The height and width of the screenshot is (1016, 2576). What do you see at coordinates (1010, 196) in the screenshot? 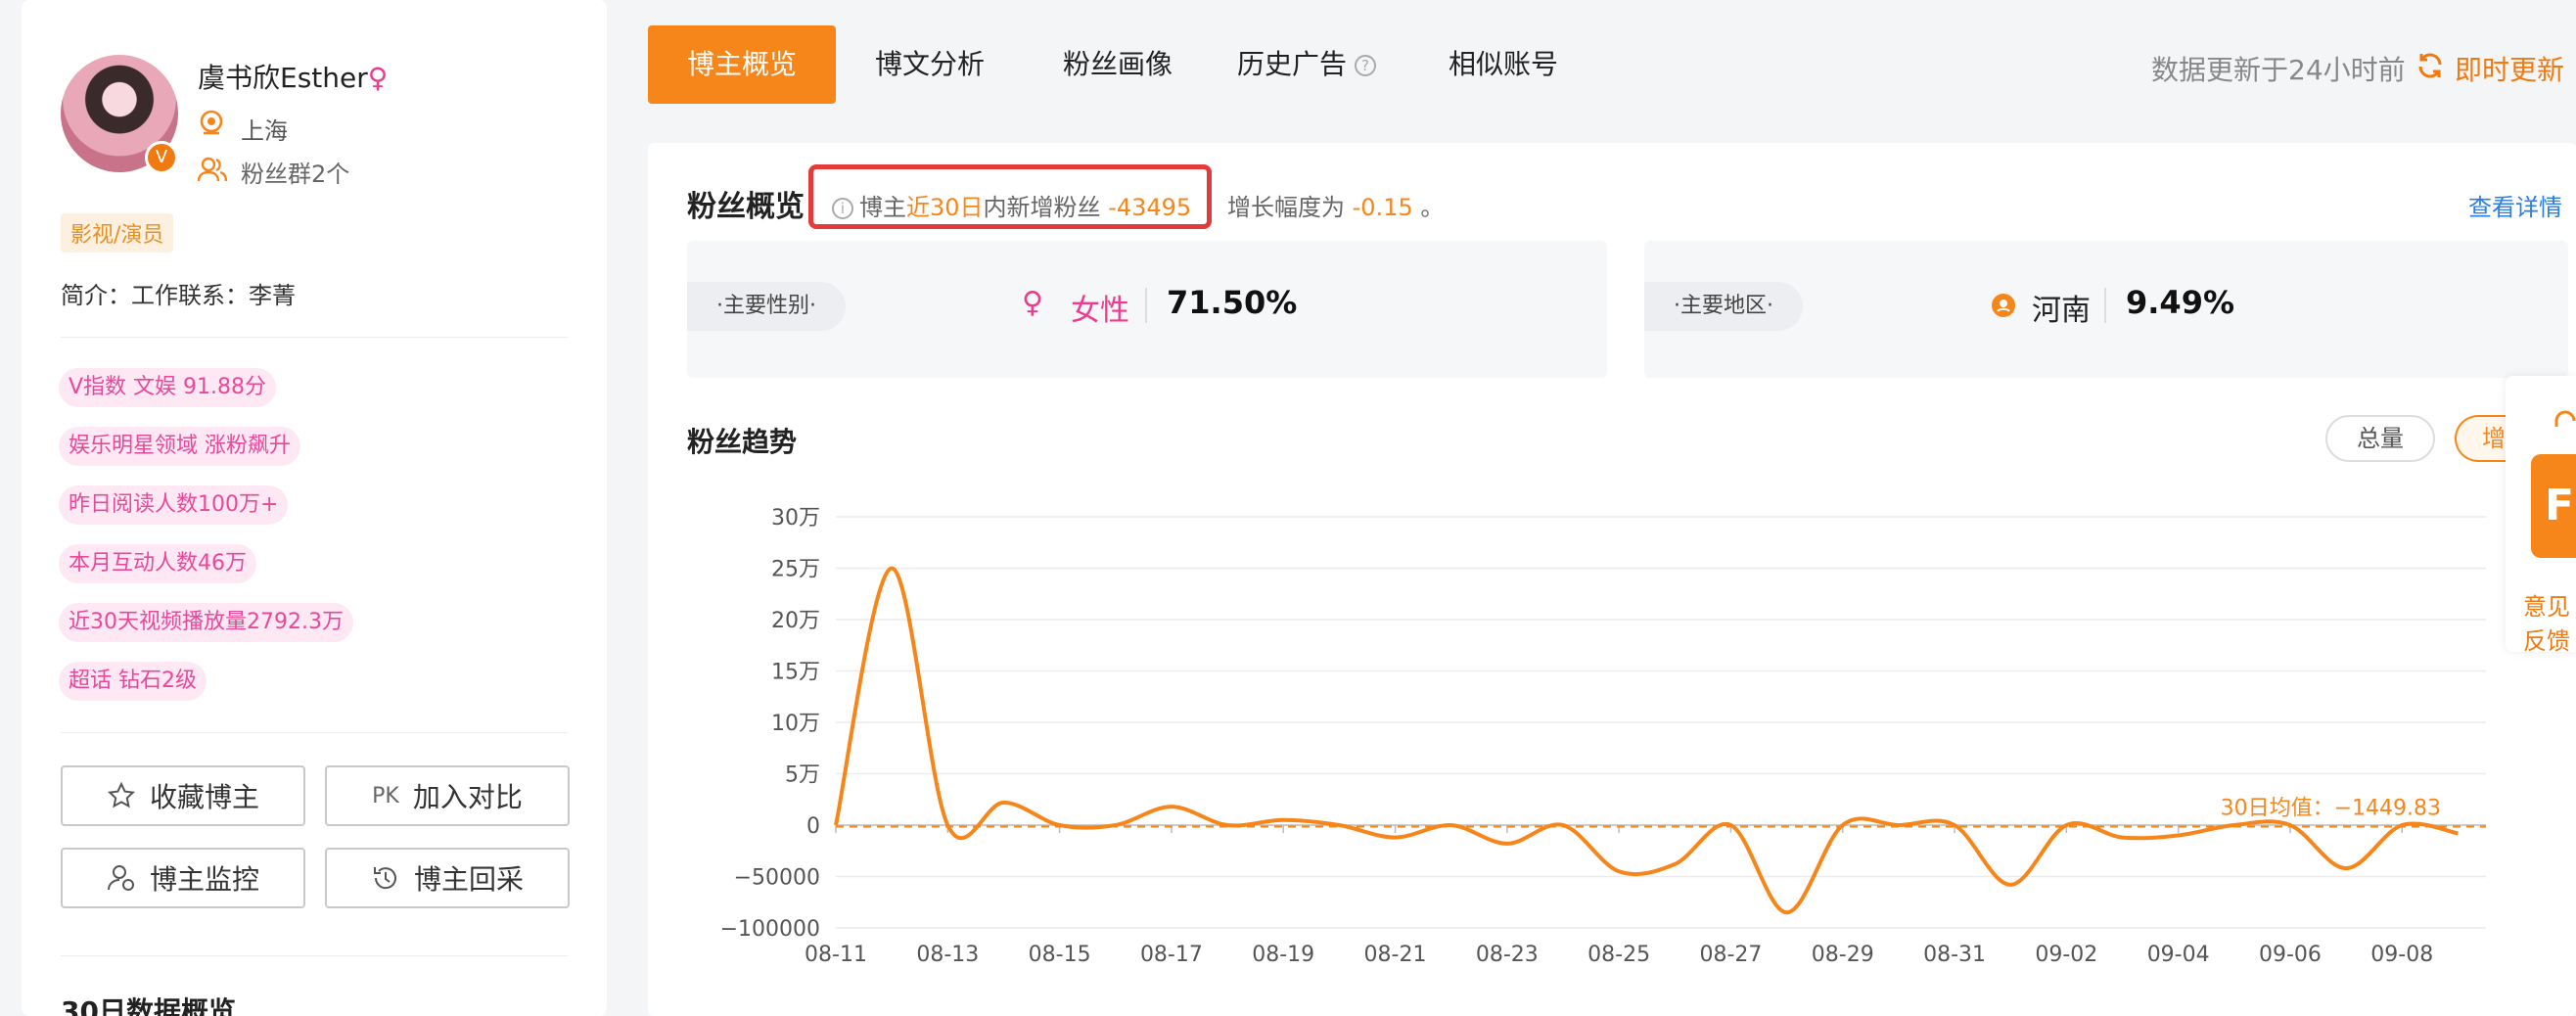
I see `highlight-box` at bounding box center [1010, 196].